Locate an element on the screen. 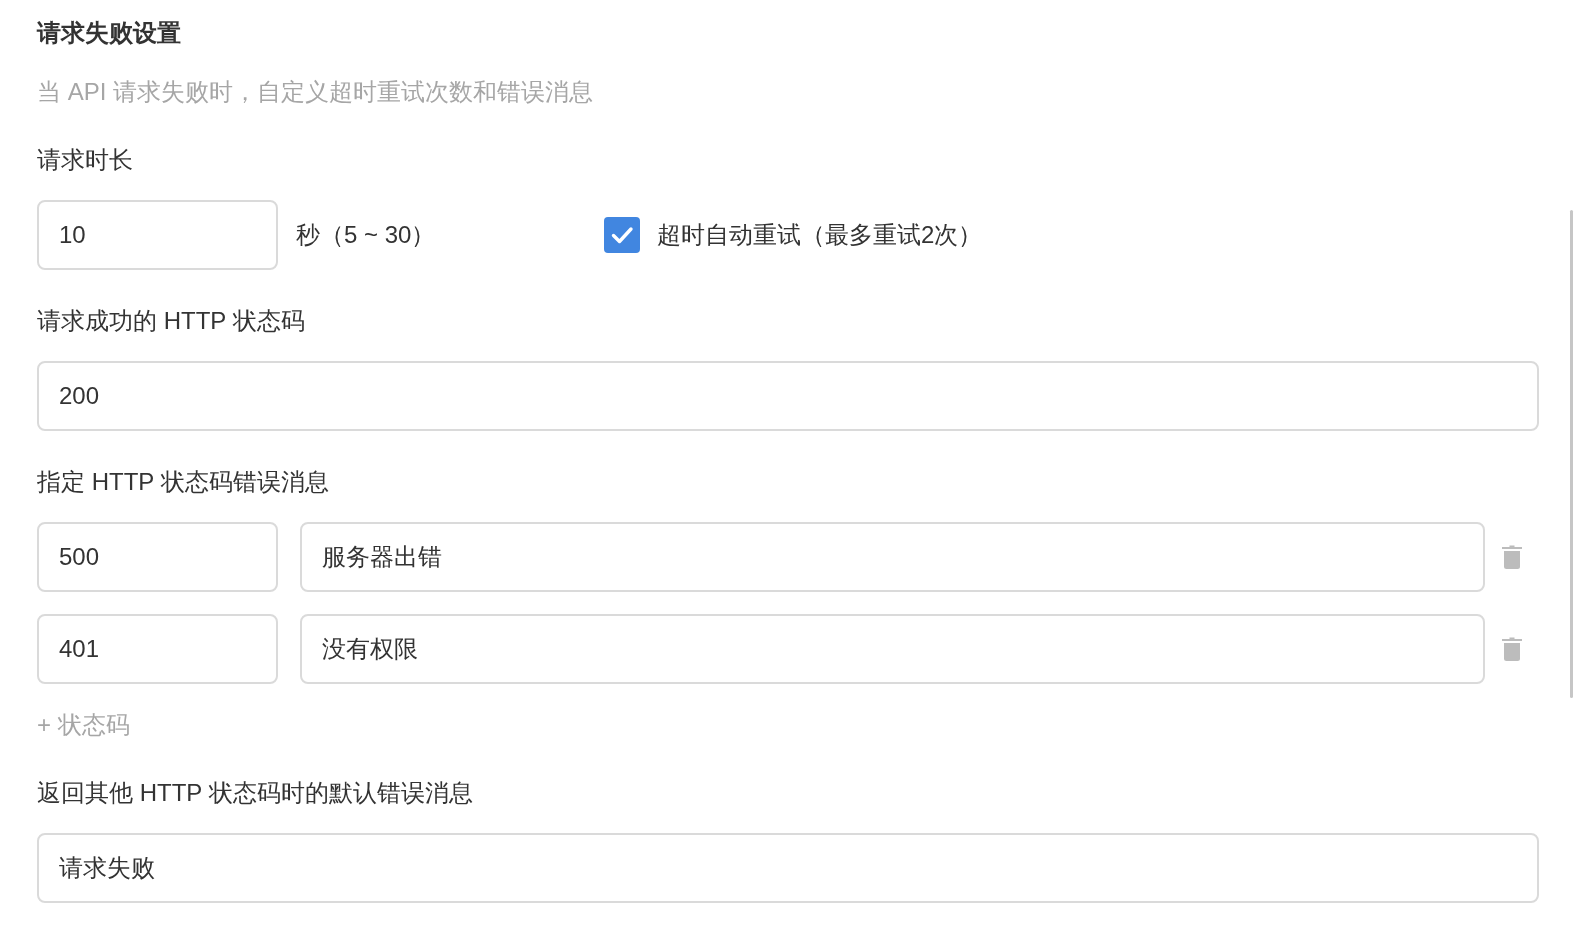  field-label: 返回其他 HTTP 状态码时的默认错误消息 is located at coordinates (255, 793).